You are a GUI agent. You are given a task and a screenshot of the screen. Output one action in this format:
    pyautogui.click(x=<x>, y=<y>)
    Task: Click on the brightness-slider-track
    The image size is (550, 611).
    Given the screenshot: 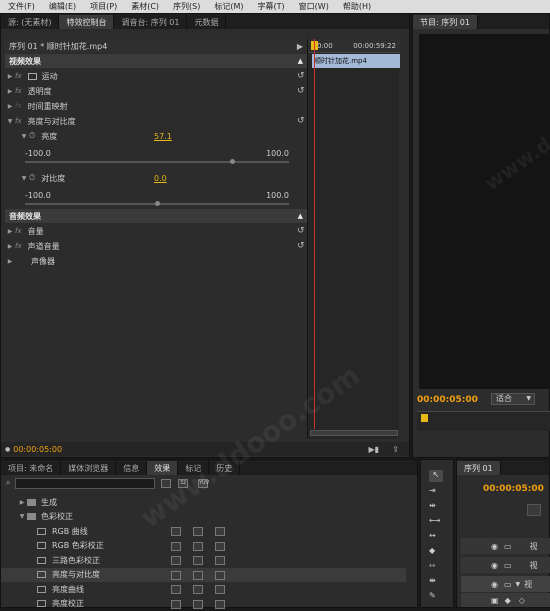 What is the action you would take?
    pyautogui.click(x=157, y=162)
    